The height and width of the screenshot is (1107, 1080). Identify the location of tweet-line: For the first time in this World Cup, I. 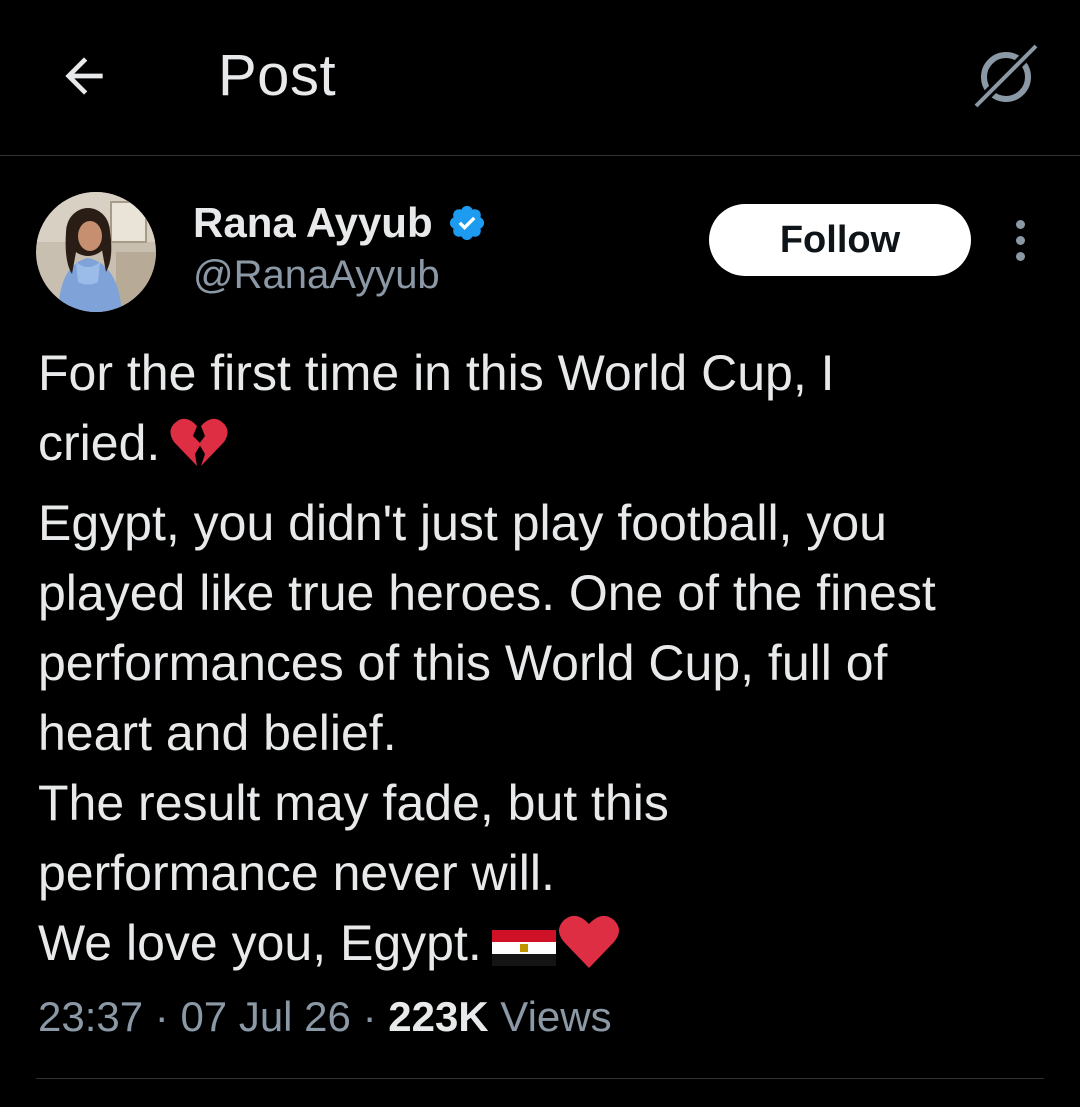
(436, 373).